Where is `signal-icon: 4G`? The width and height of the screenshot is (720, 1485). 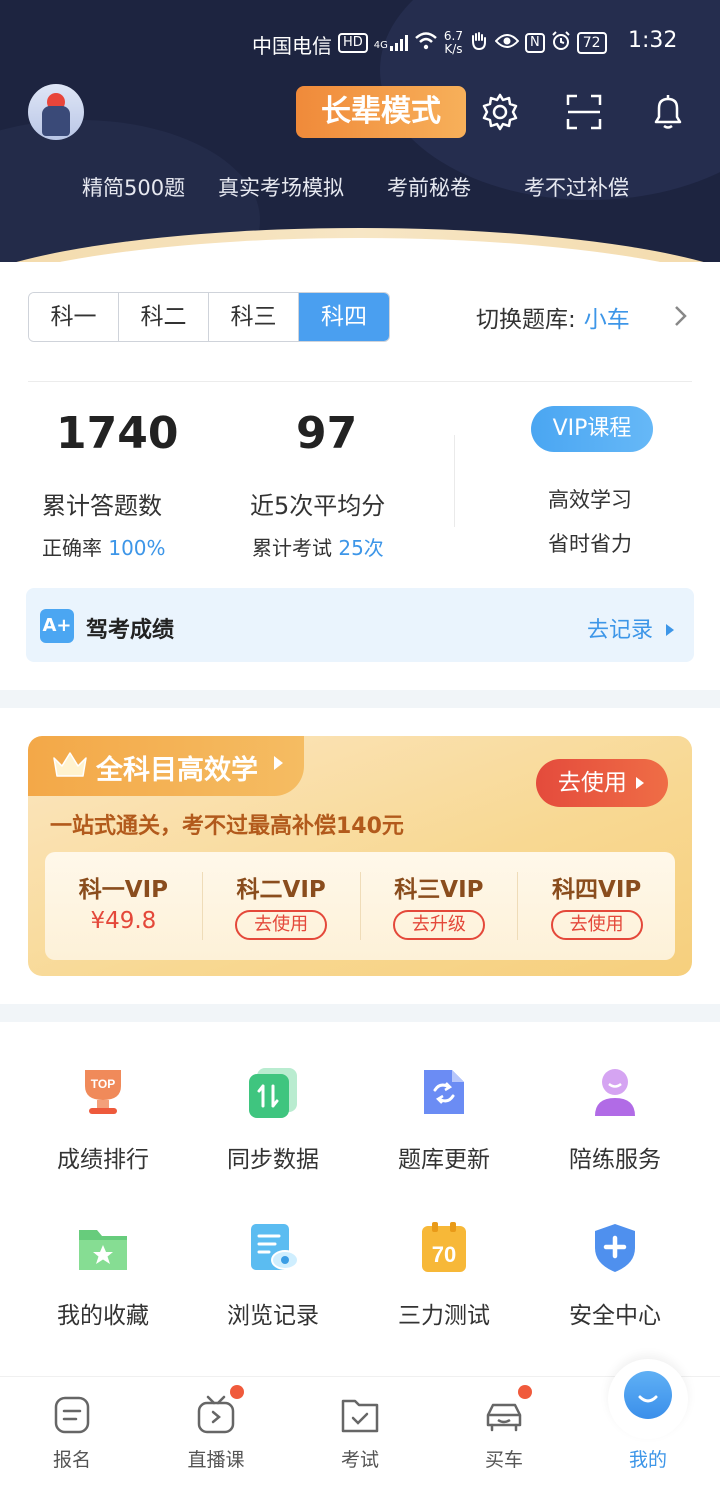 signal-icon: 4G is located at coordinates (391, 43).